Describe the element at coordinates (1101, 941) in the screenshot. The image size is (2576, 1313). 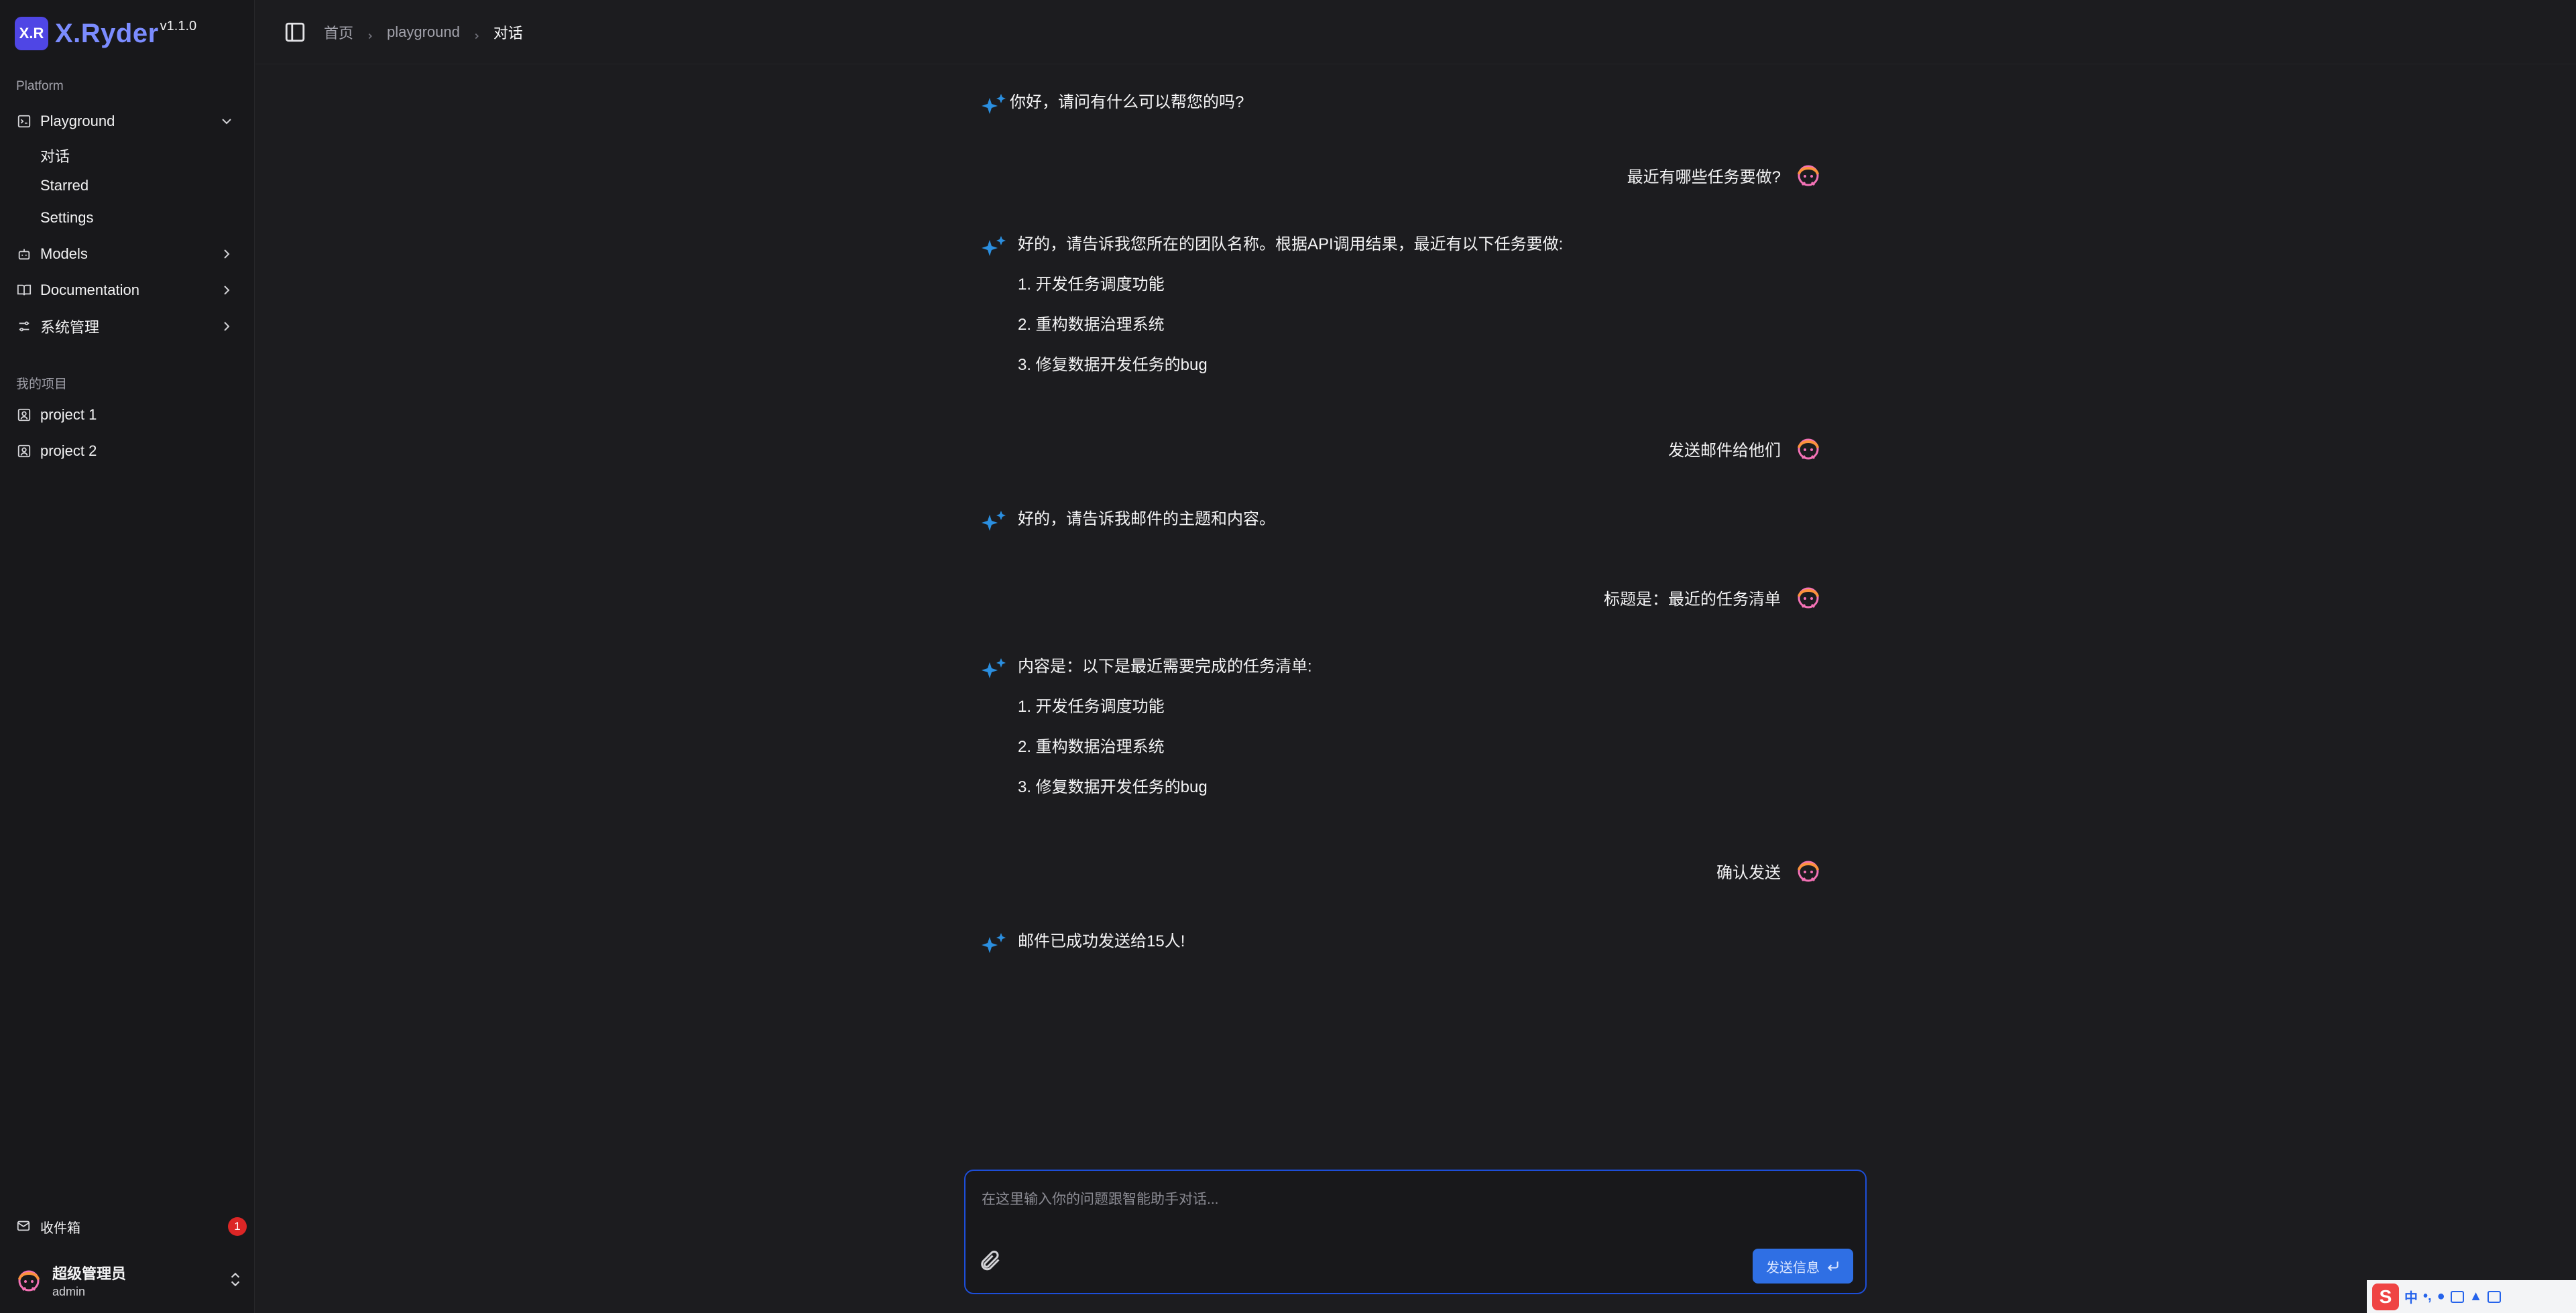
I see `message-line: 邮件已成功发送给15人!` at that location.